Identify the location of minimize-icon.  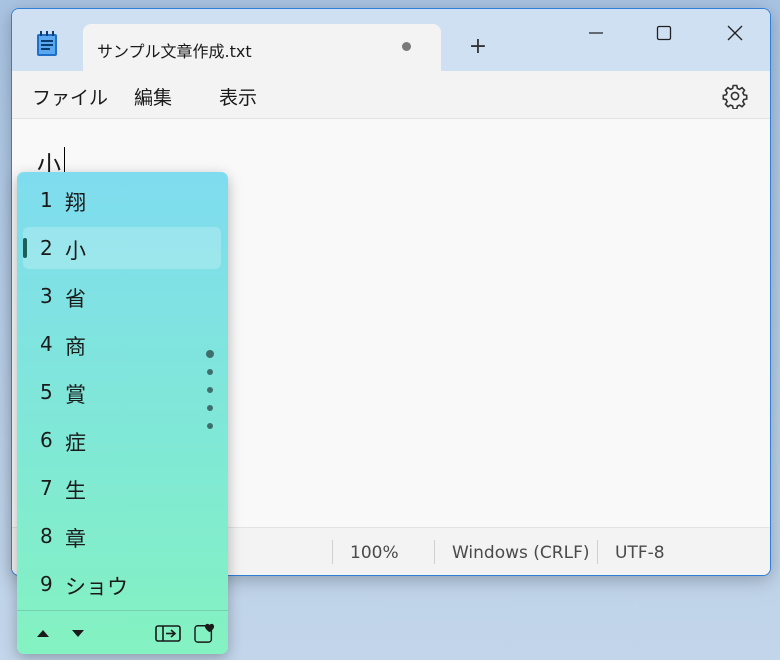
(596, 33).